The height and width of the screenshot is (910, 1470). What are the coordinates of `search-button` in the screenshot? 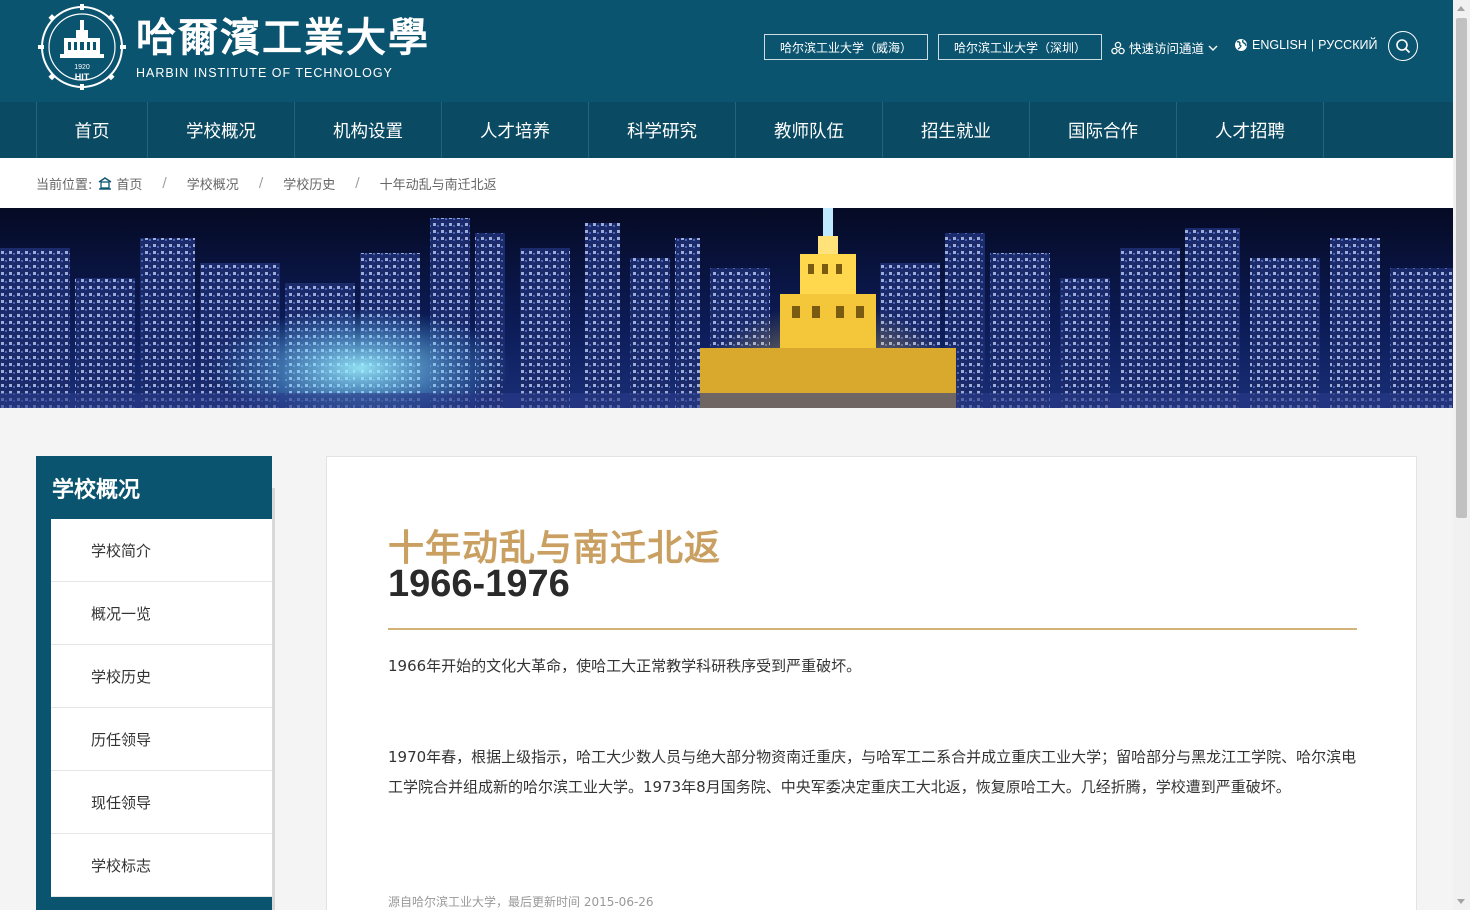 It's located at (1403, 46).